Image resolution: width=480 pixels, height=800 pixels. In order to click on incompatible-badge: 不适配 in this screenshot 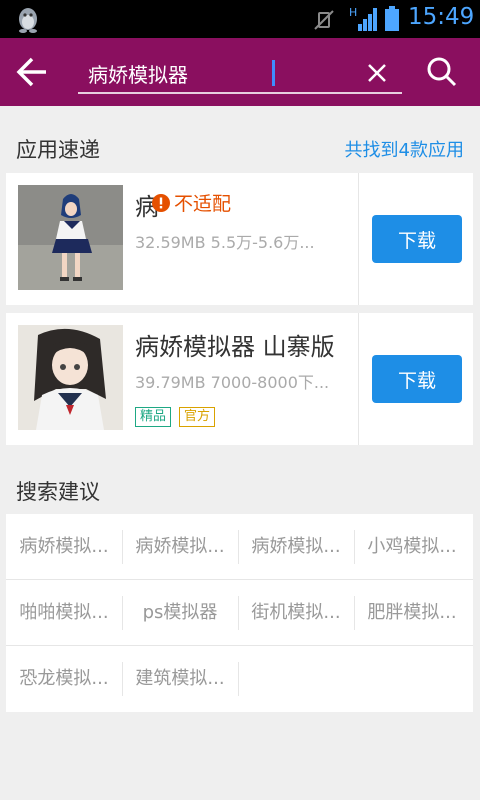, I will do `click(191, 202)`.